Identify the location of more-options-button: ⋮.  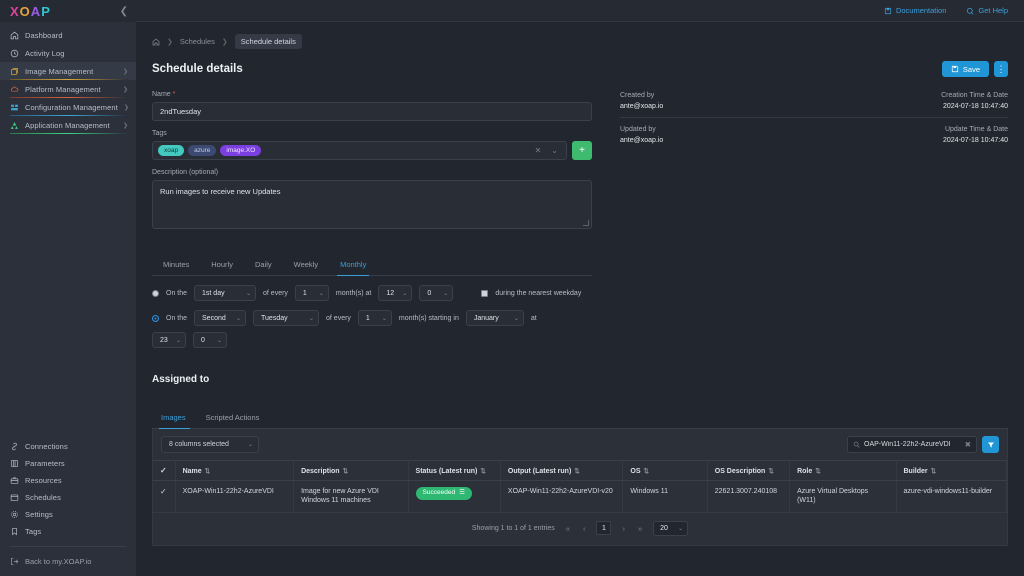
(1001, 69).